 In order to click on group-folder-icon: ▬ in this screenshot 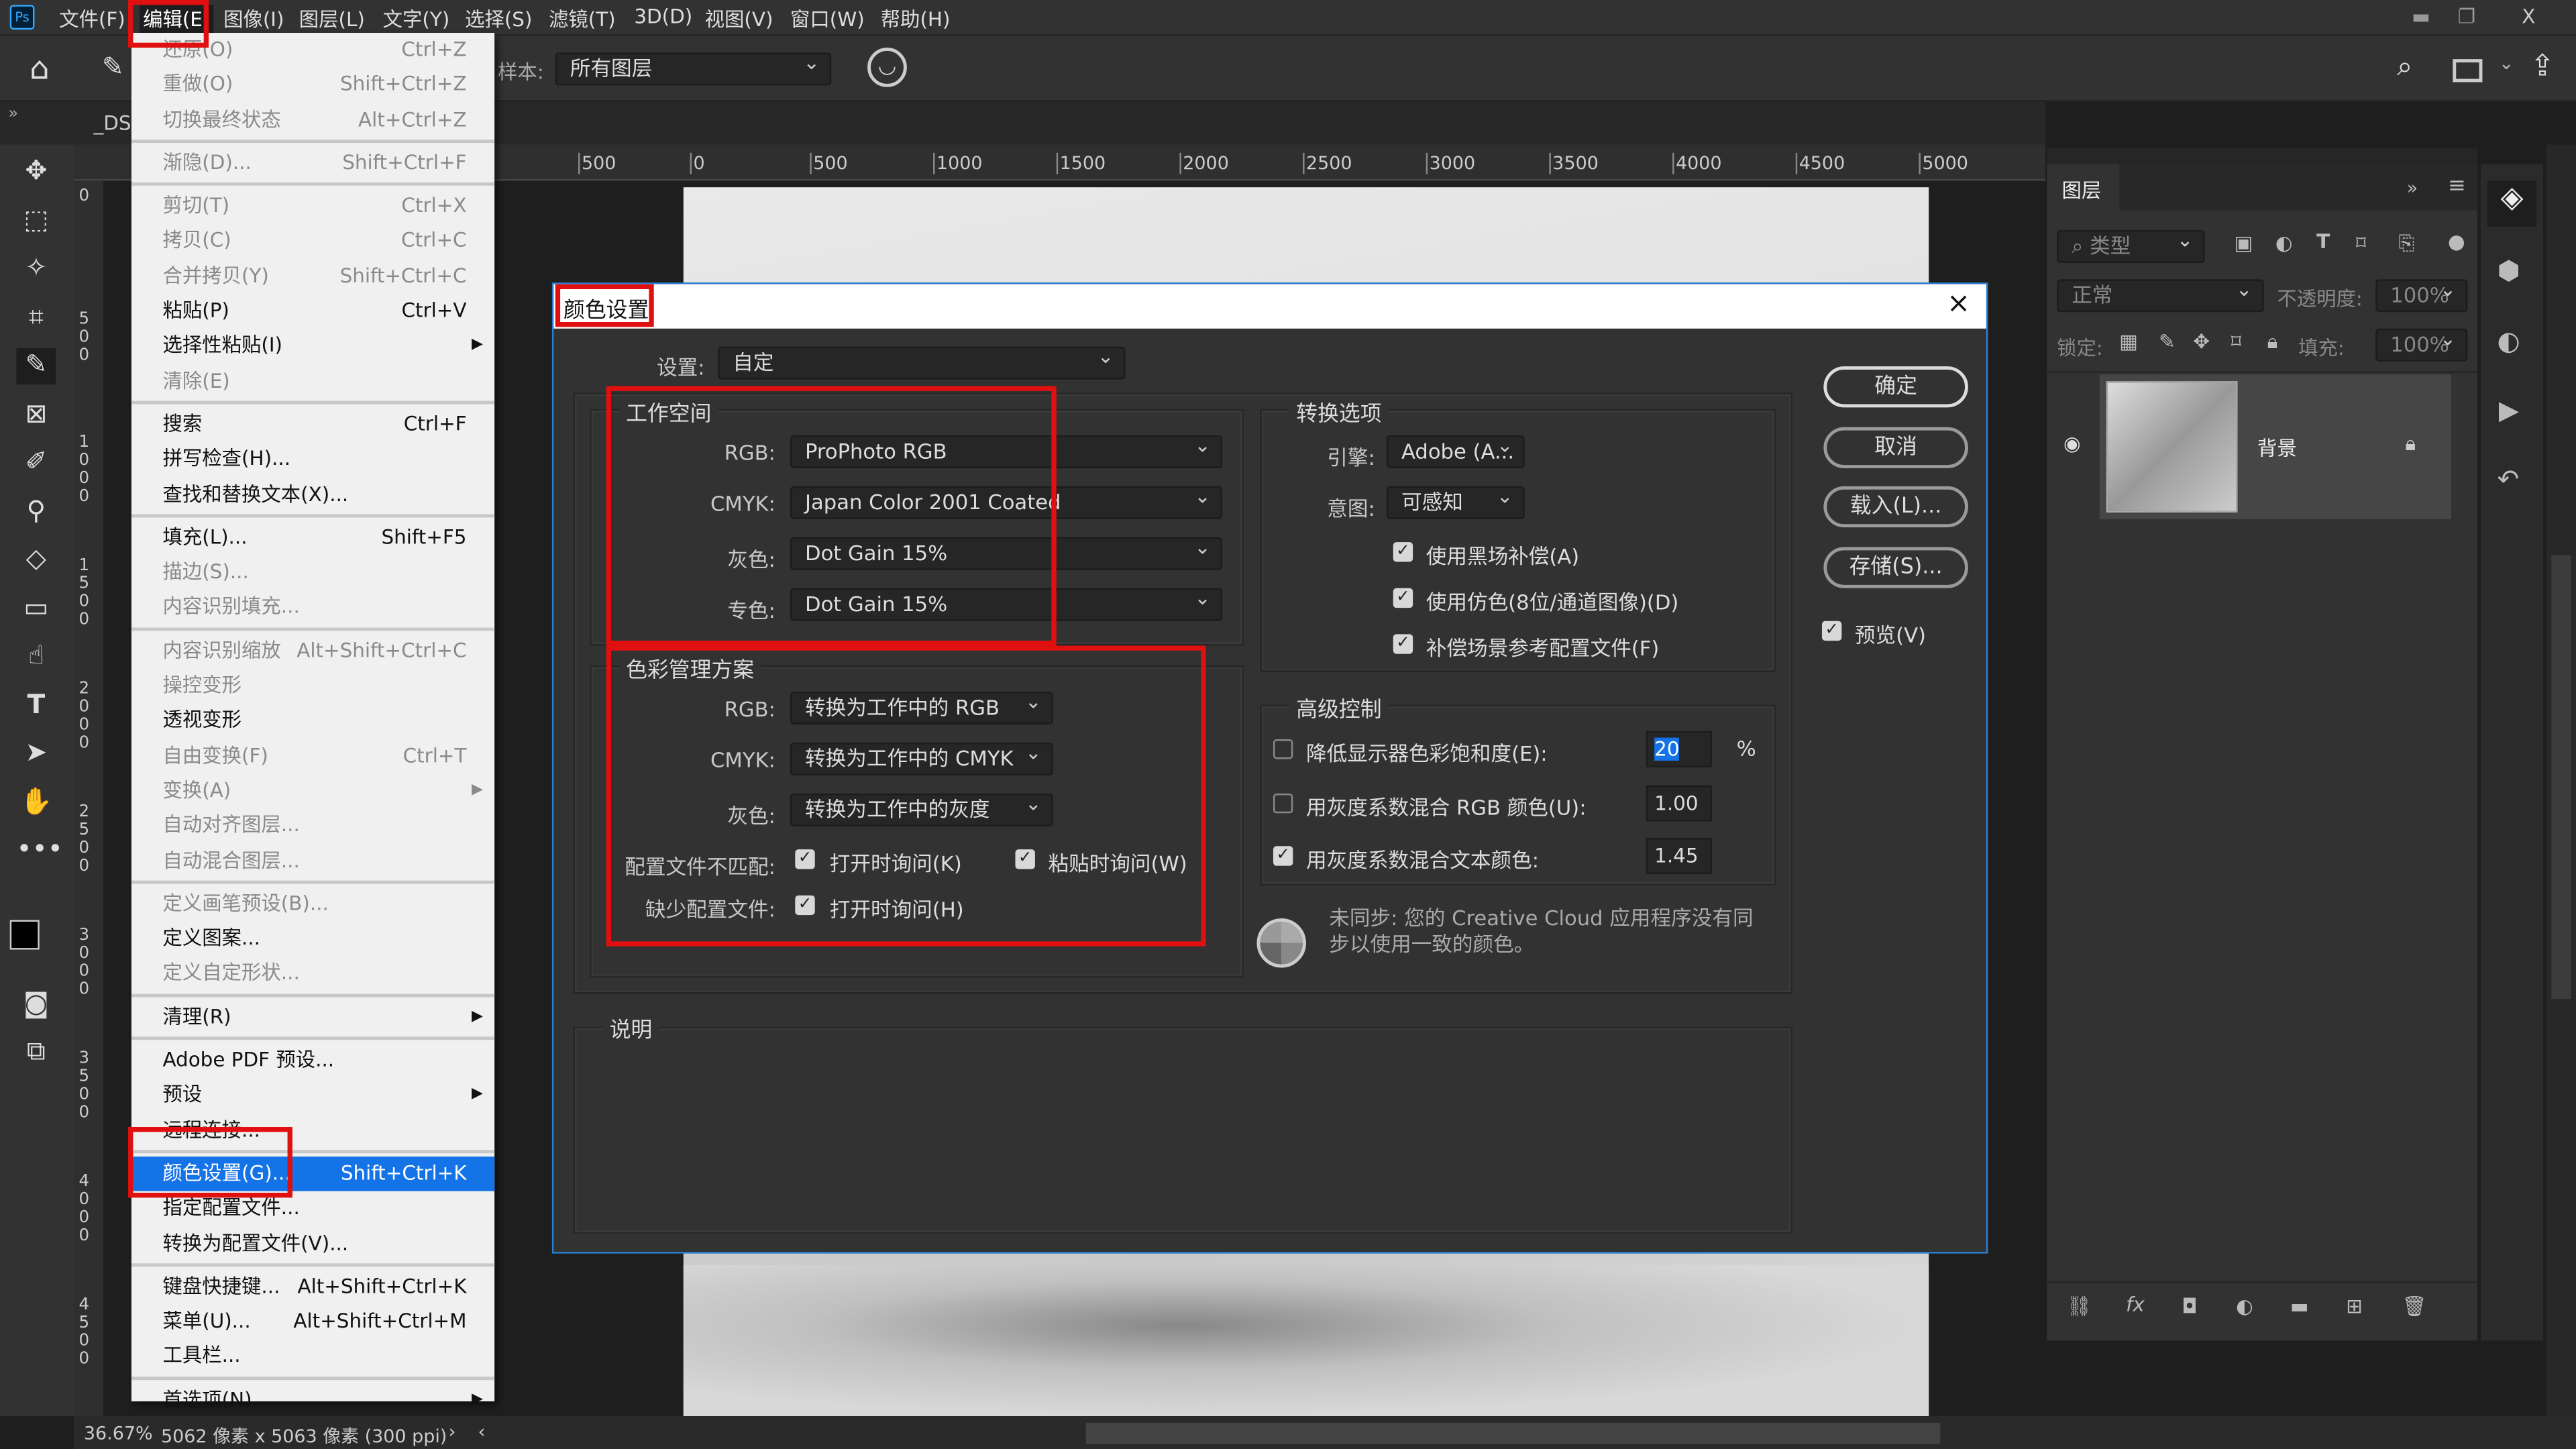, I will do `click(2299, 1306)`.